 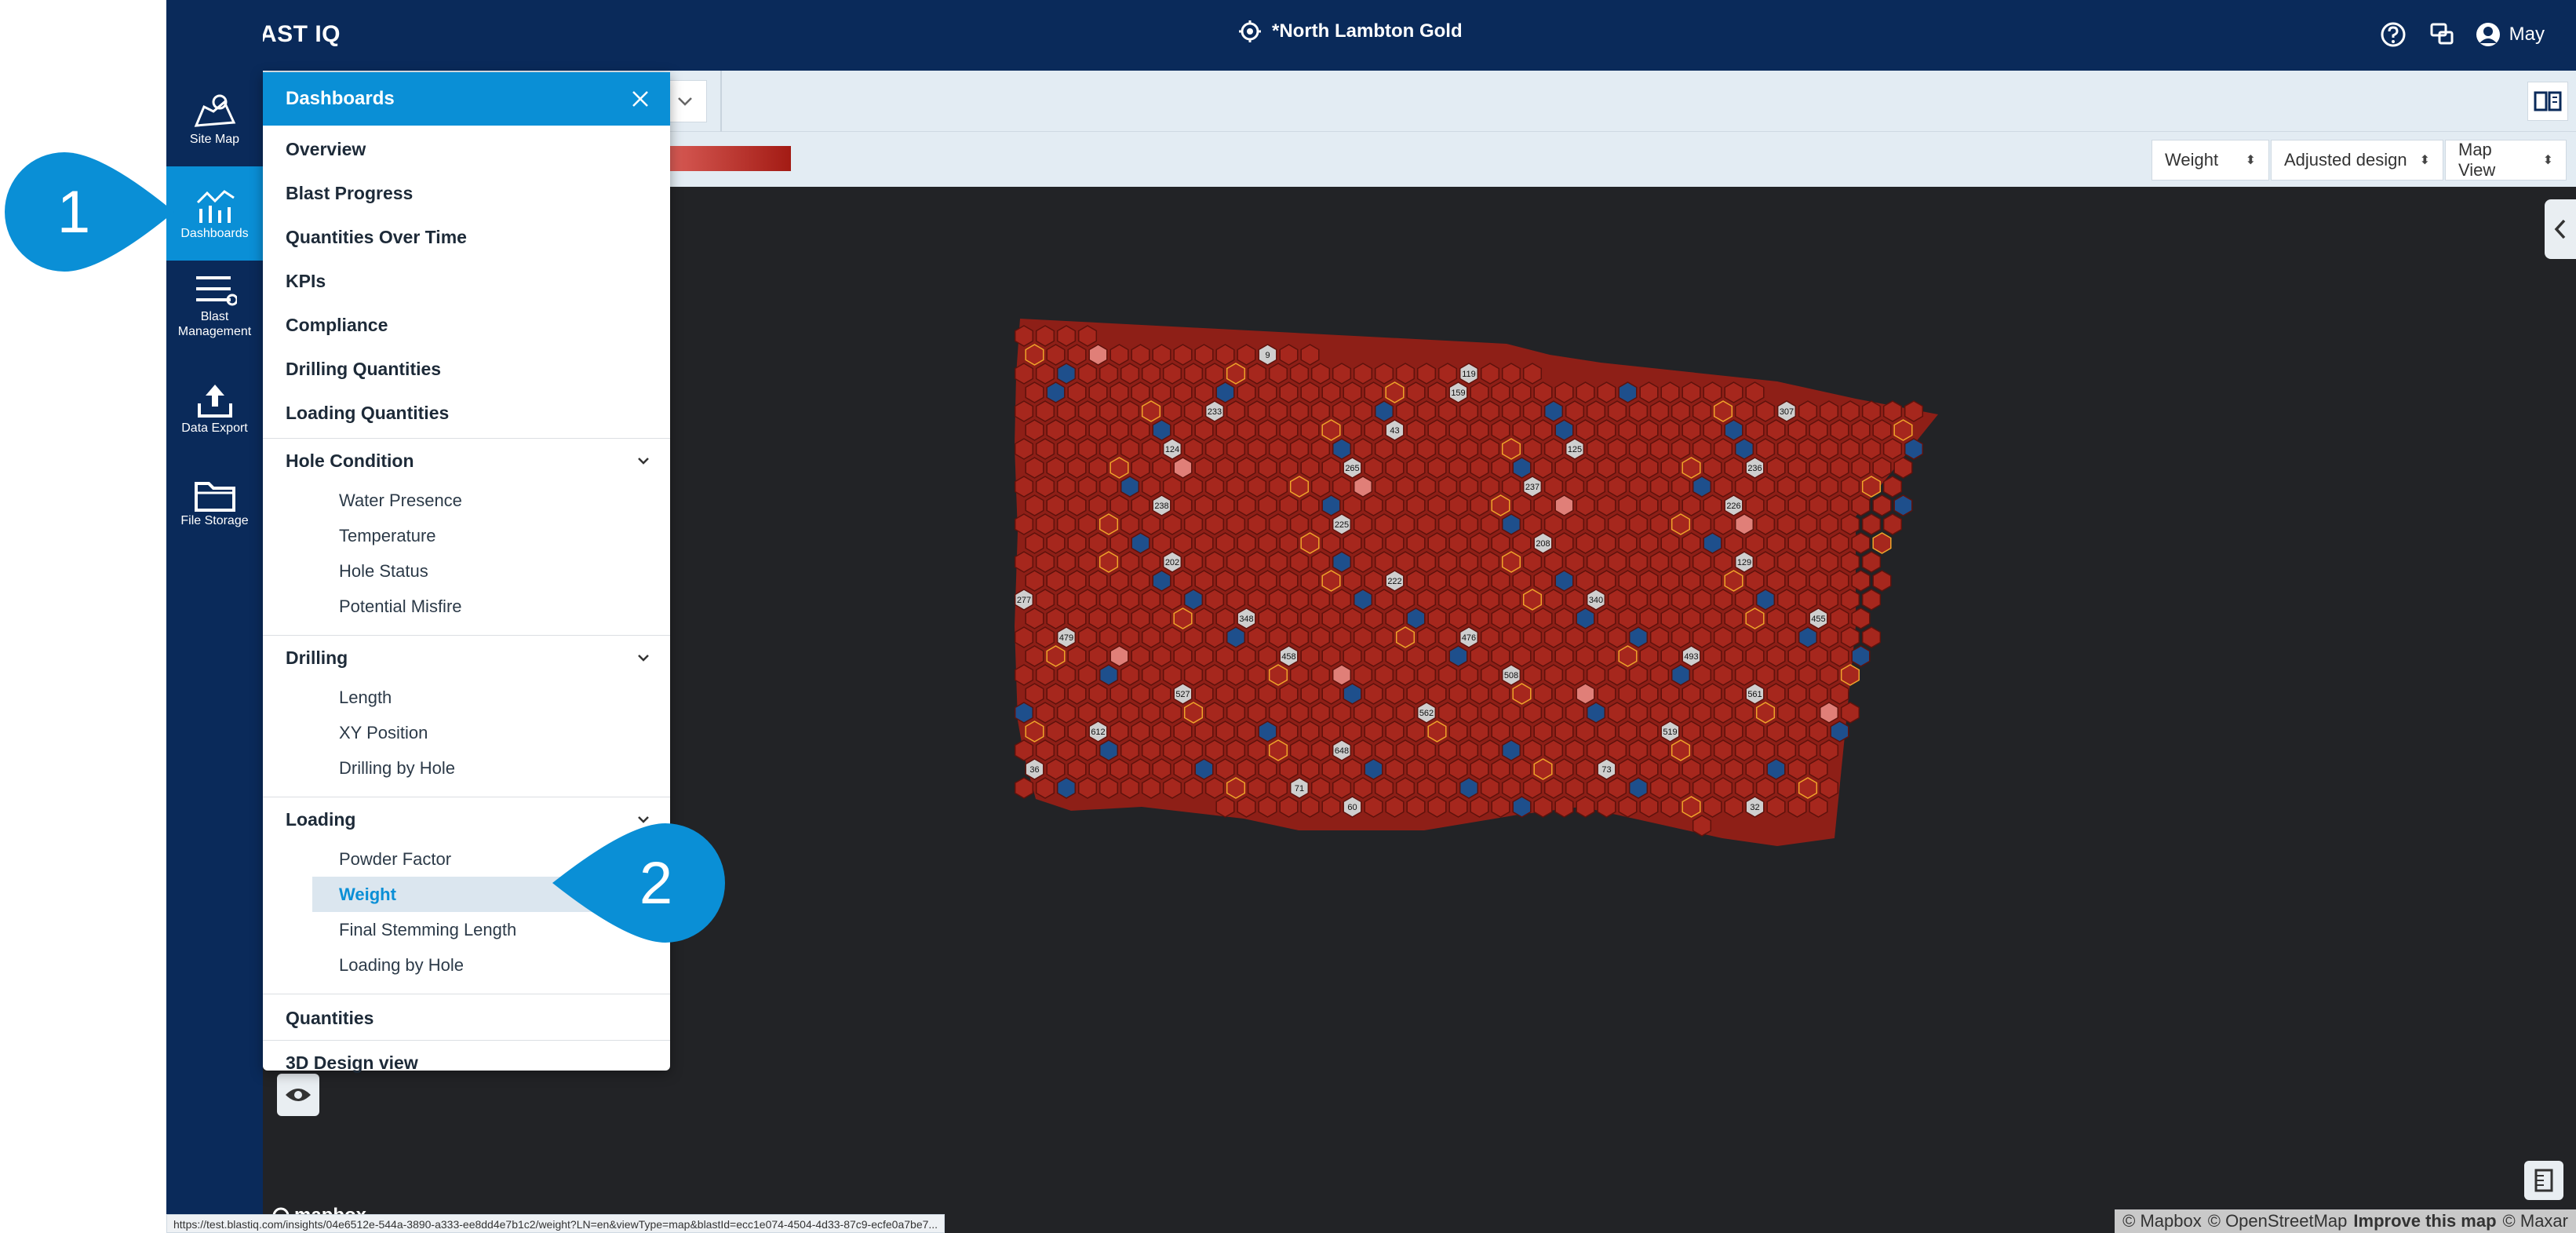 I want to click on menu-item-quantities: Quantities, so click(x=466, y=1018).